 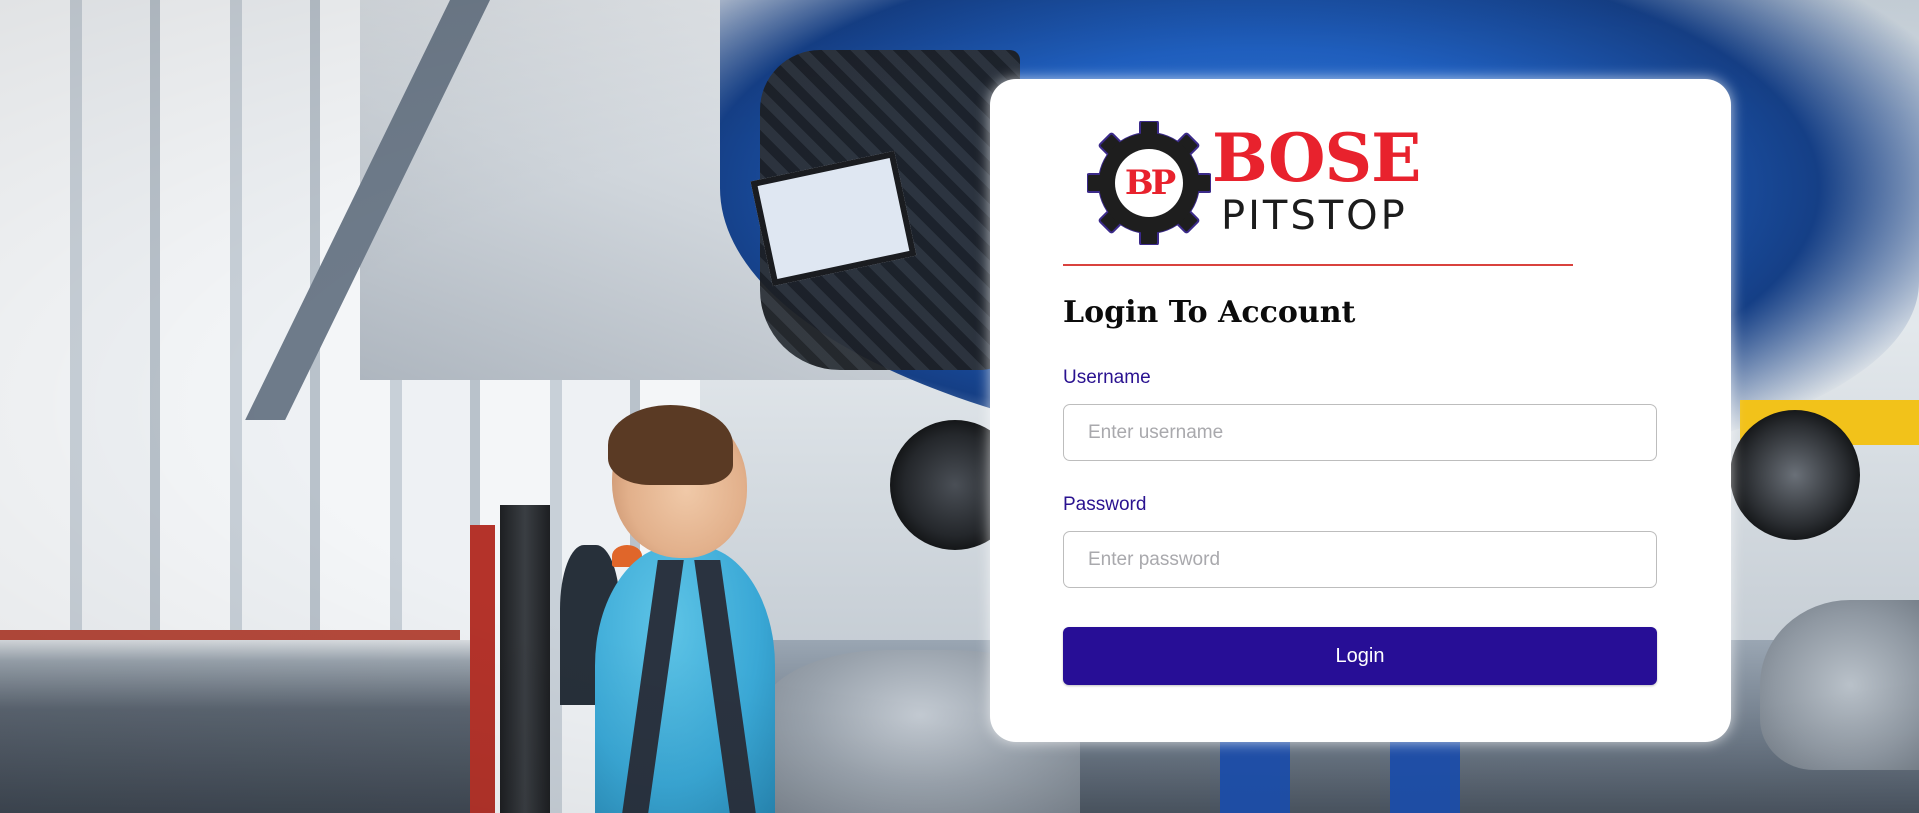 I want to click on password-label: Password, so click(x=1105, y=504).